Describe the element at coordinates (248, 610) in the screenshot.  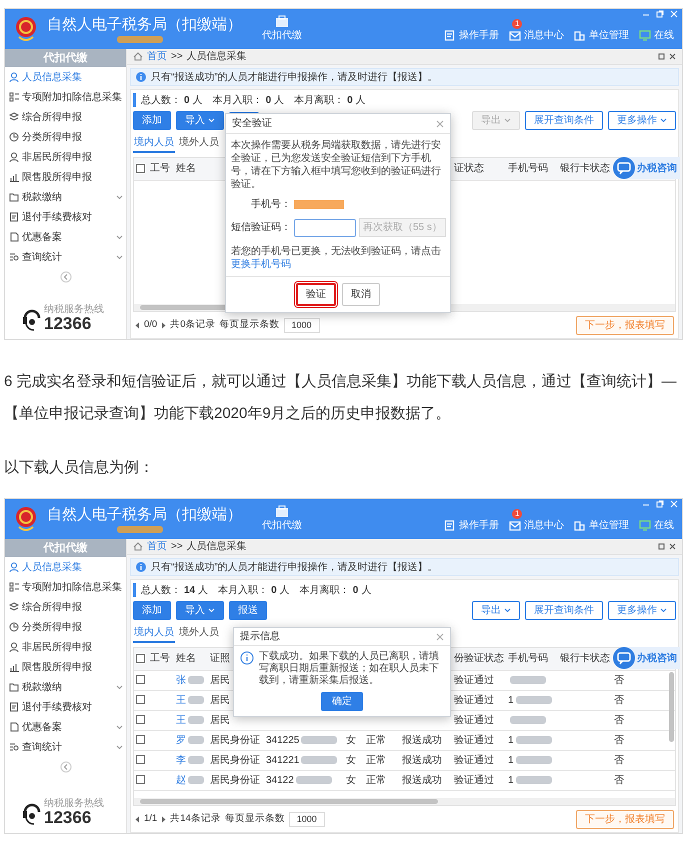
I see `toolbar-button: 报送` at that location.